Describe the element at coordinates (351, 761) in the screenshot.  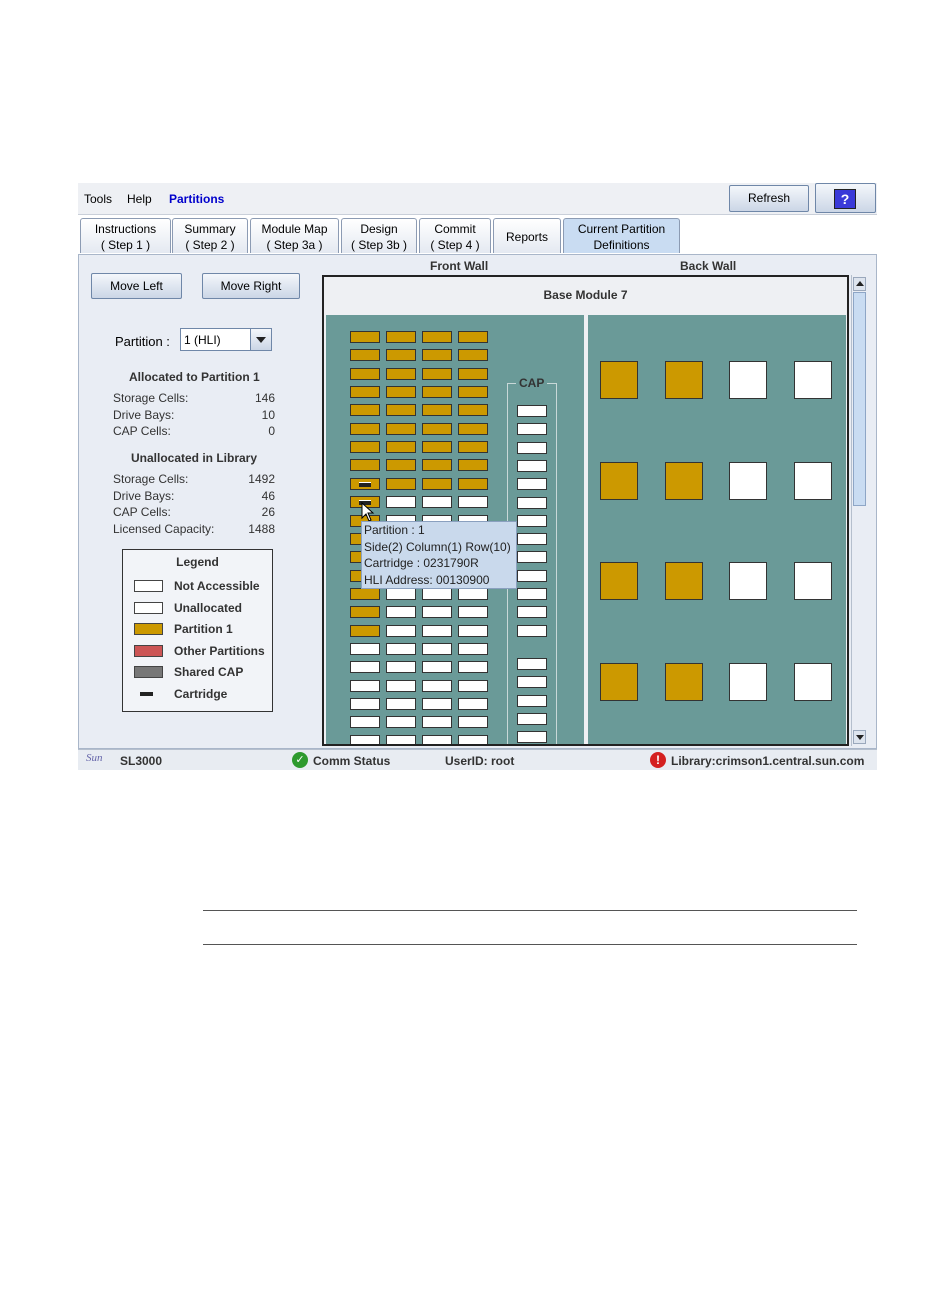
I see `comm-status: Comm Status` at that location.